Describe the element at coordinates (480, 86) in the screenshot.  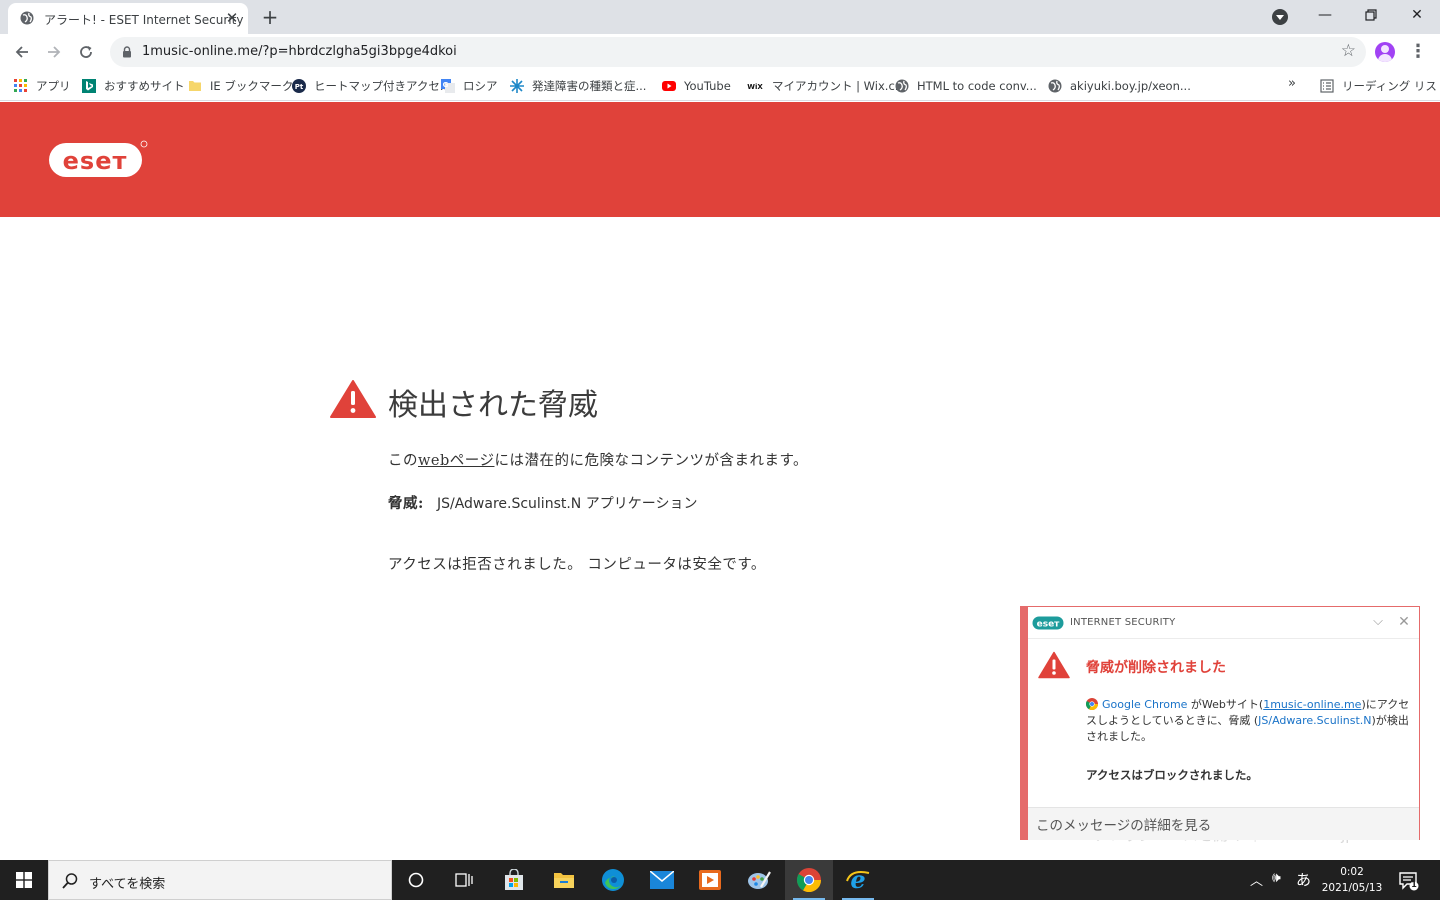
I see `bookmark-label: ロシア` at that location.